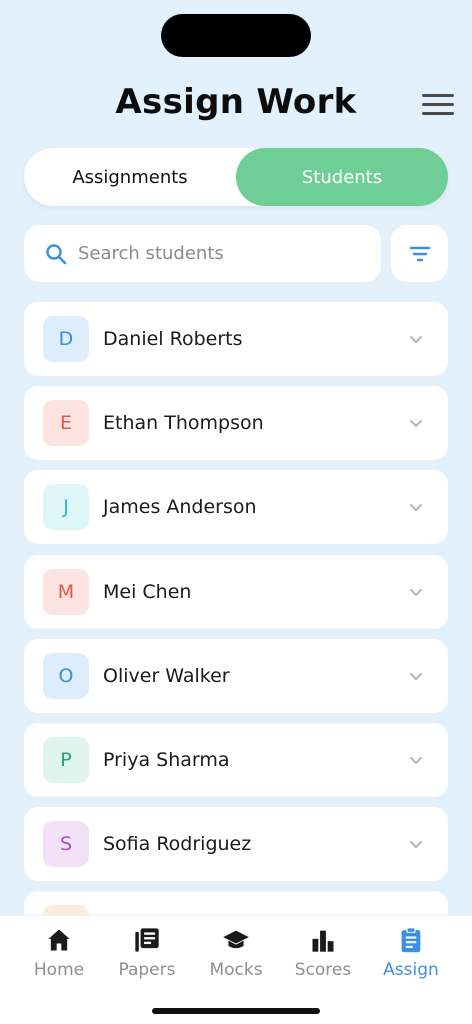 This screenshot has width=472, height=1024. What do you see at coordinates (66, 507) in the screenshot?
I see `avatar: J` at bounding box center [66, 507].